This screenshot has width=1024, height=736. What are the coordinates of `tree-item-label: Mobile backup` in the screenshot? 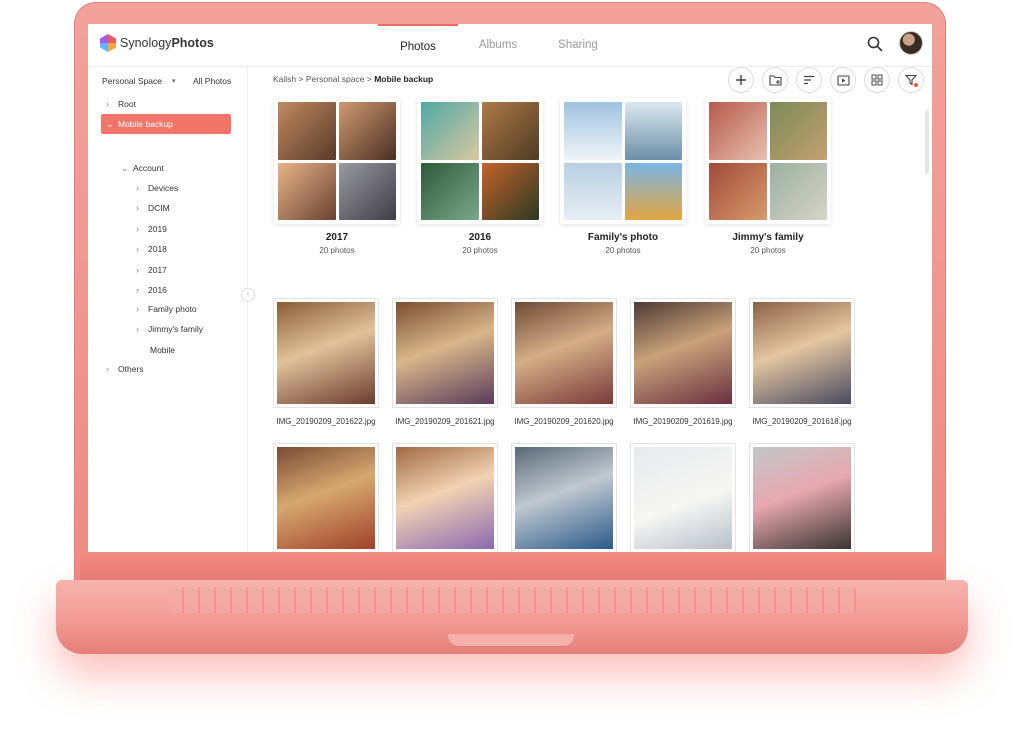 It's located at (145, 124).